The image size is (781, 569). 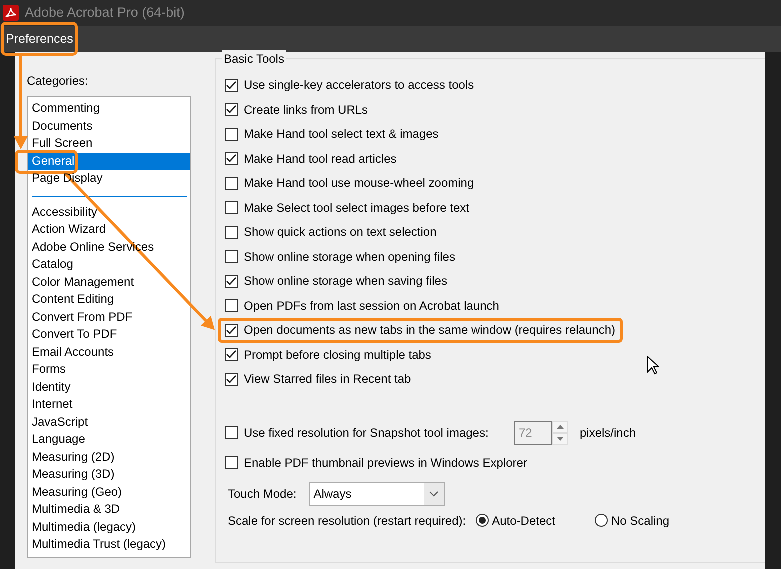 What do you see at coordinates (52, 404) in the screenshot?
I see `category-item: Internet` at bounding box center [52, 404].